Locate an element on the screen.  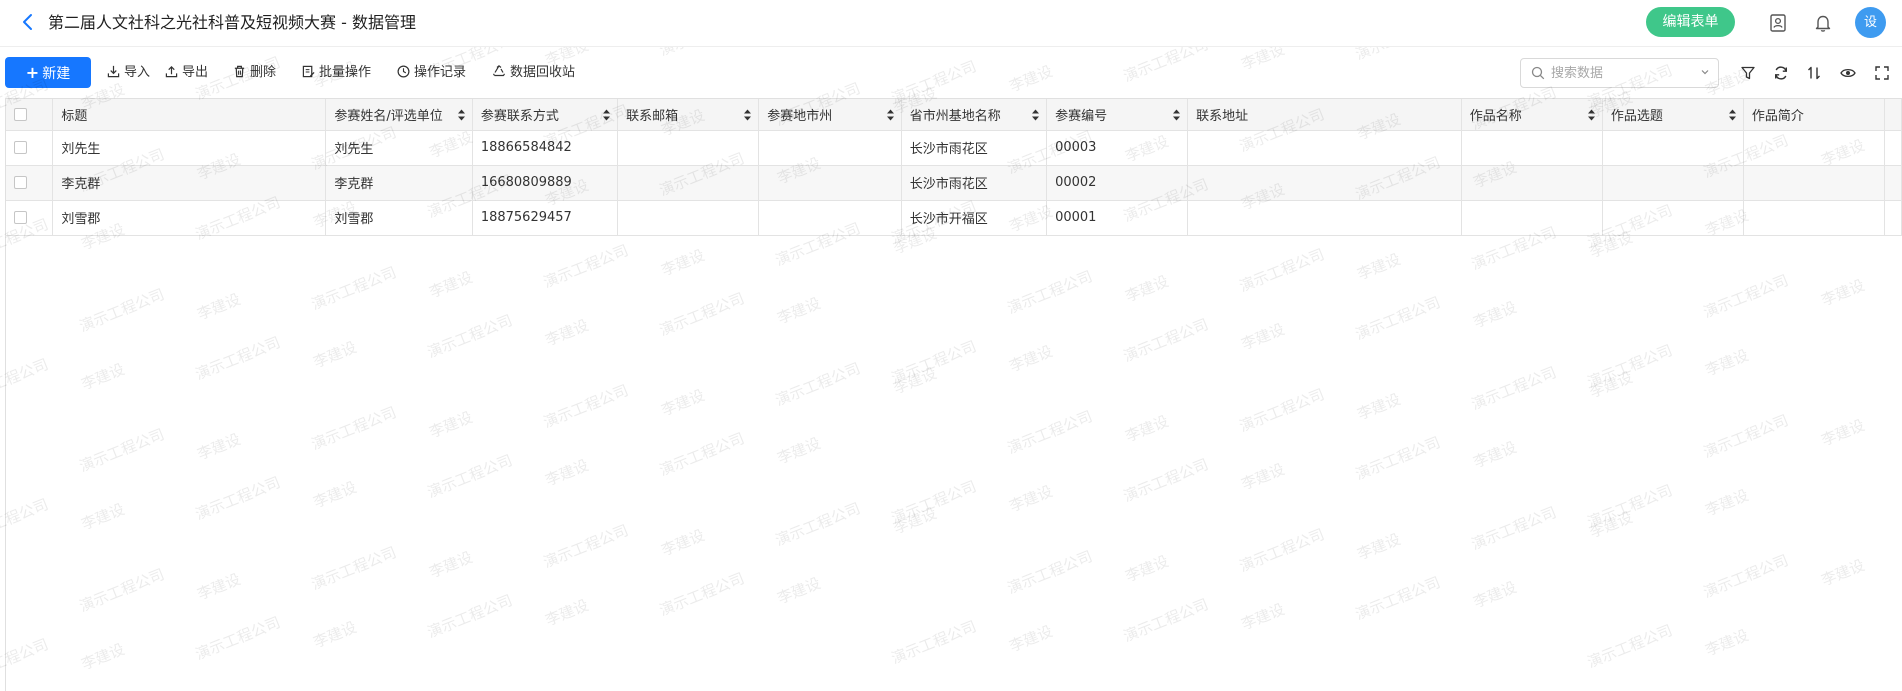
table-cell: 00002 is located at coordinates (1117, 183).